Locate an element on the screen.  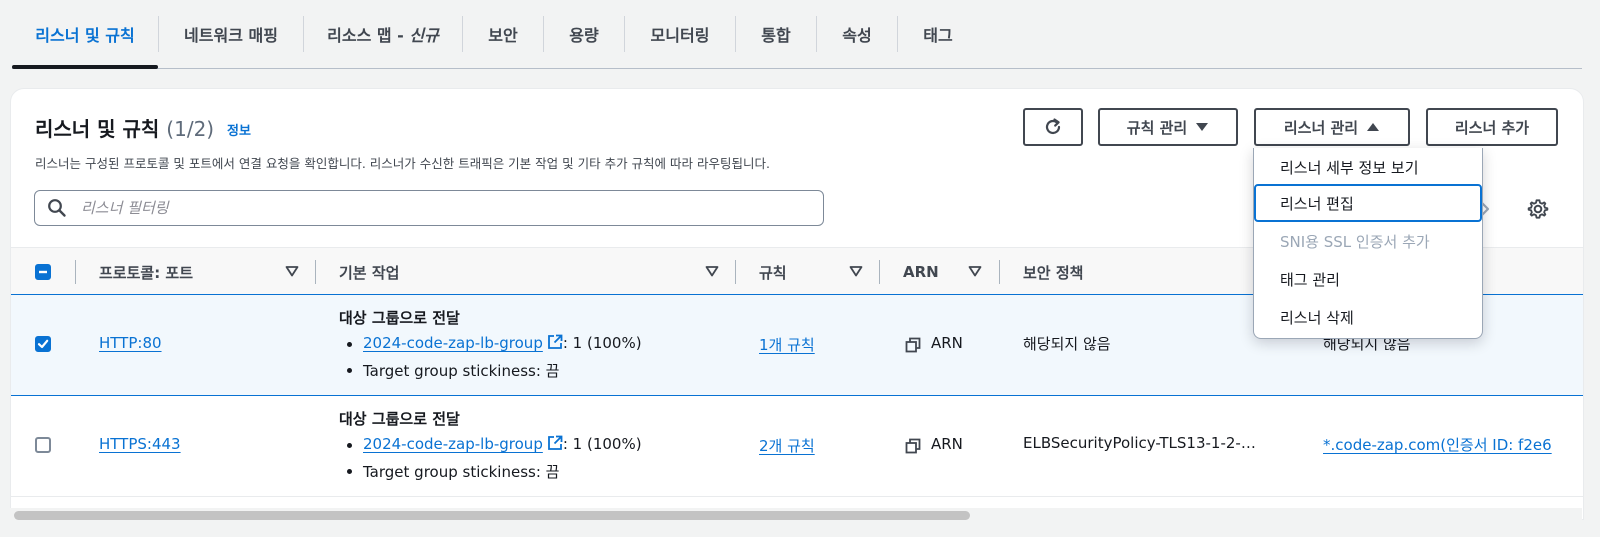
header-security-policy: 보안 정책 is located at coordinates (1053, 272).